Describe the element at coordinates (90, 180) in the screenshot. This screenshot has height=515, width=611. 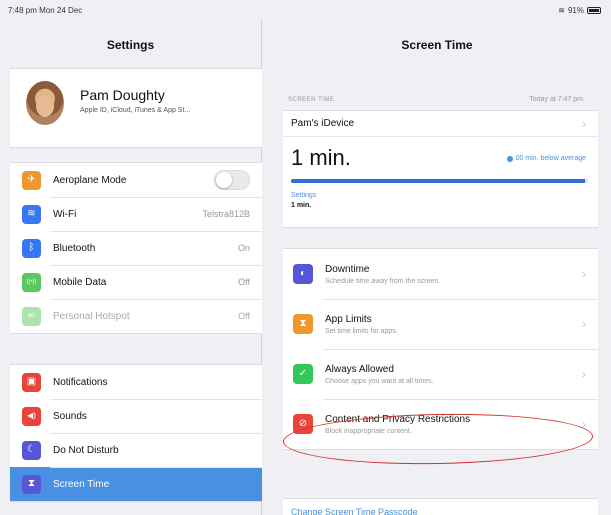
I see `row-label: Aeroplane Mode` at that location.